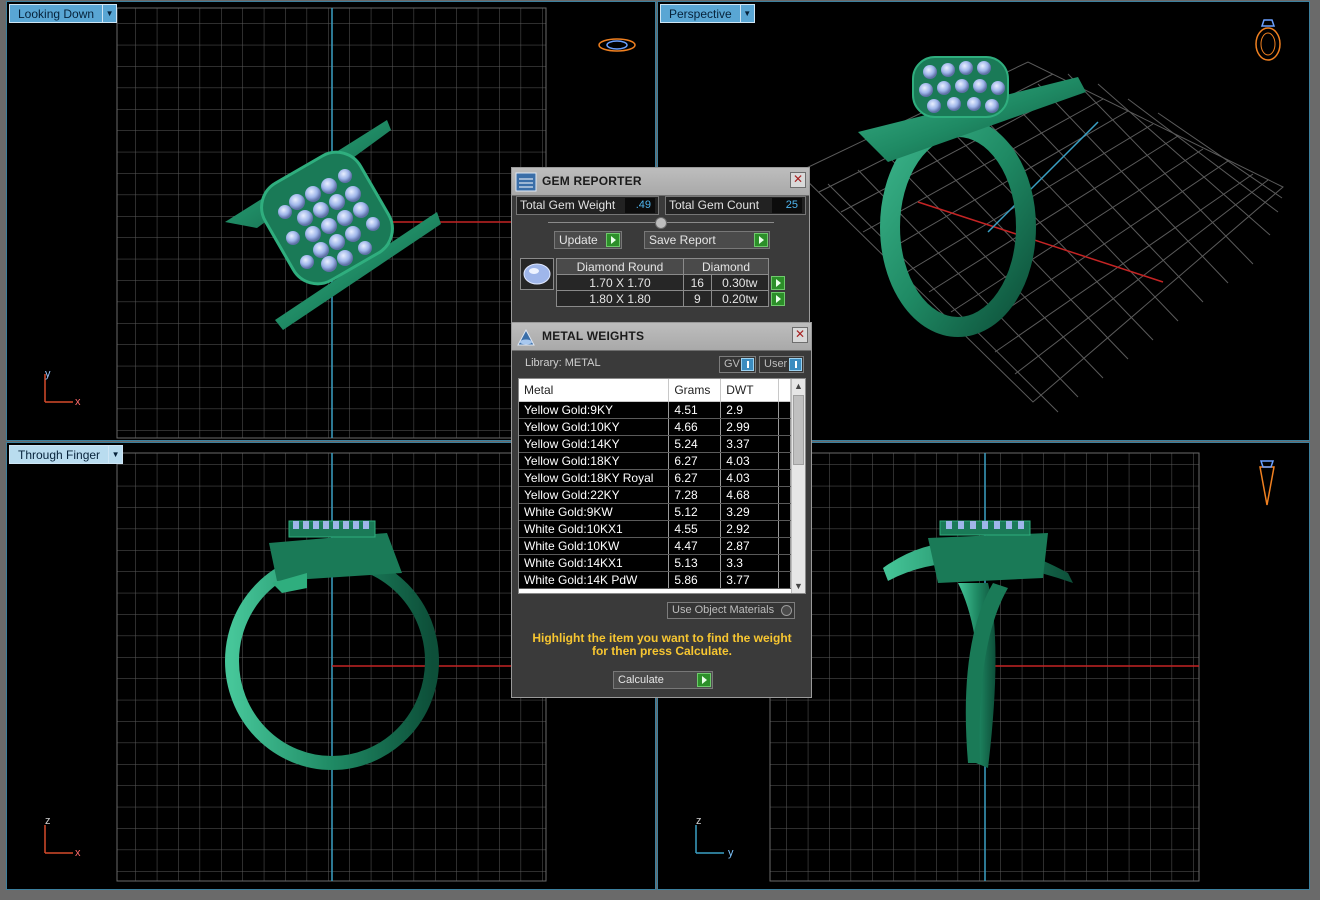 This screenshot has height=900, width=1320. I want to click on collapse-handle, so click(661, 223).